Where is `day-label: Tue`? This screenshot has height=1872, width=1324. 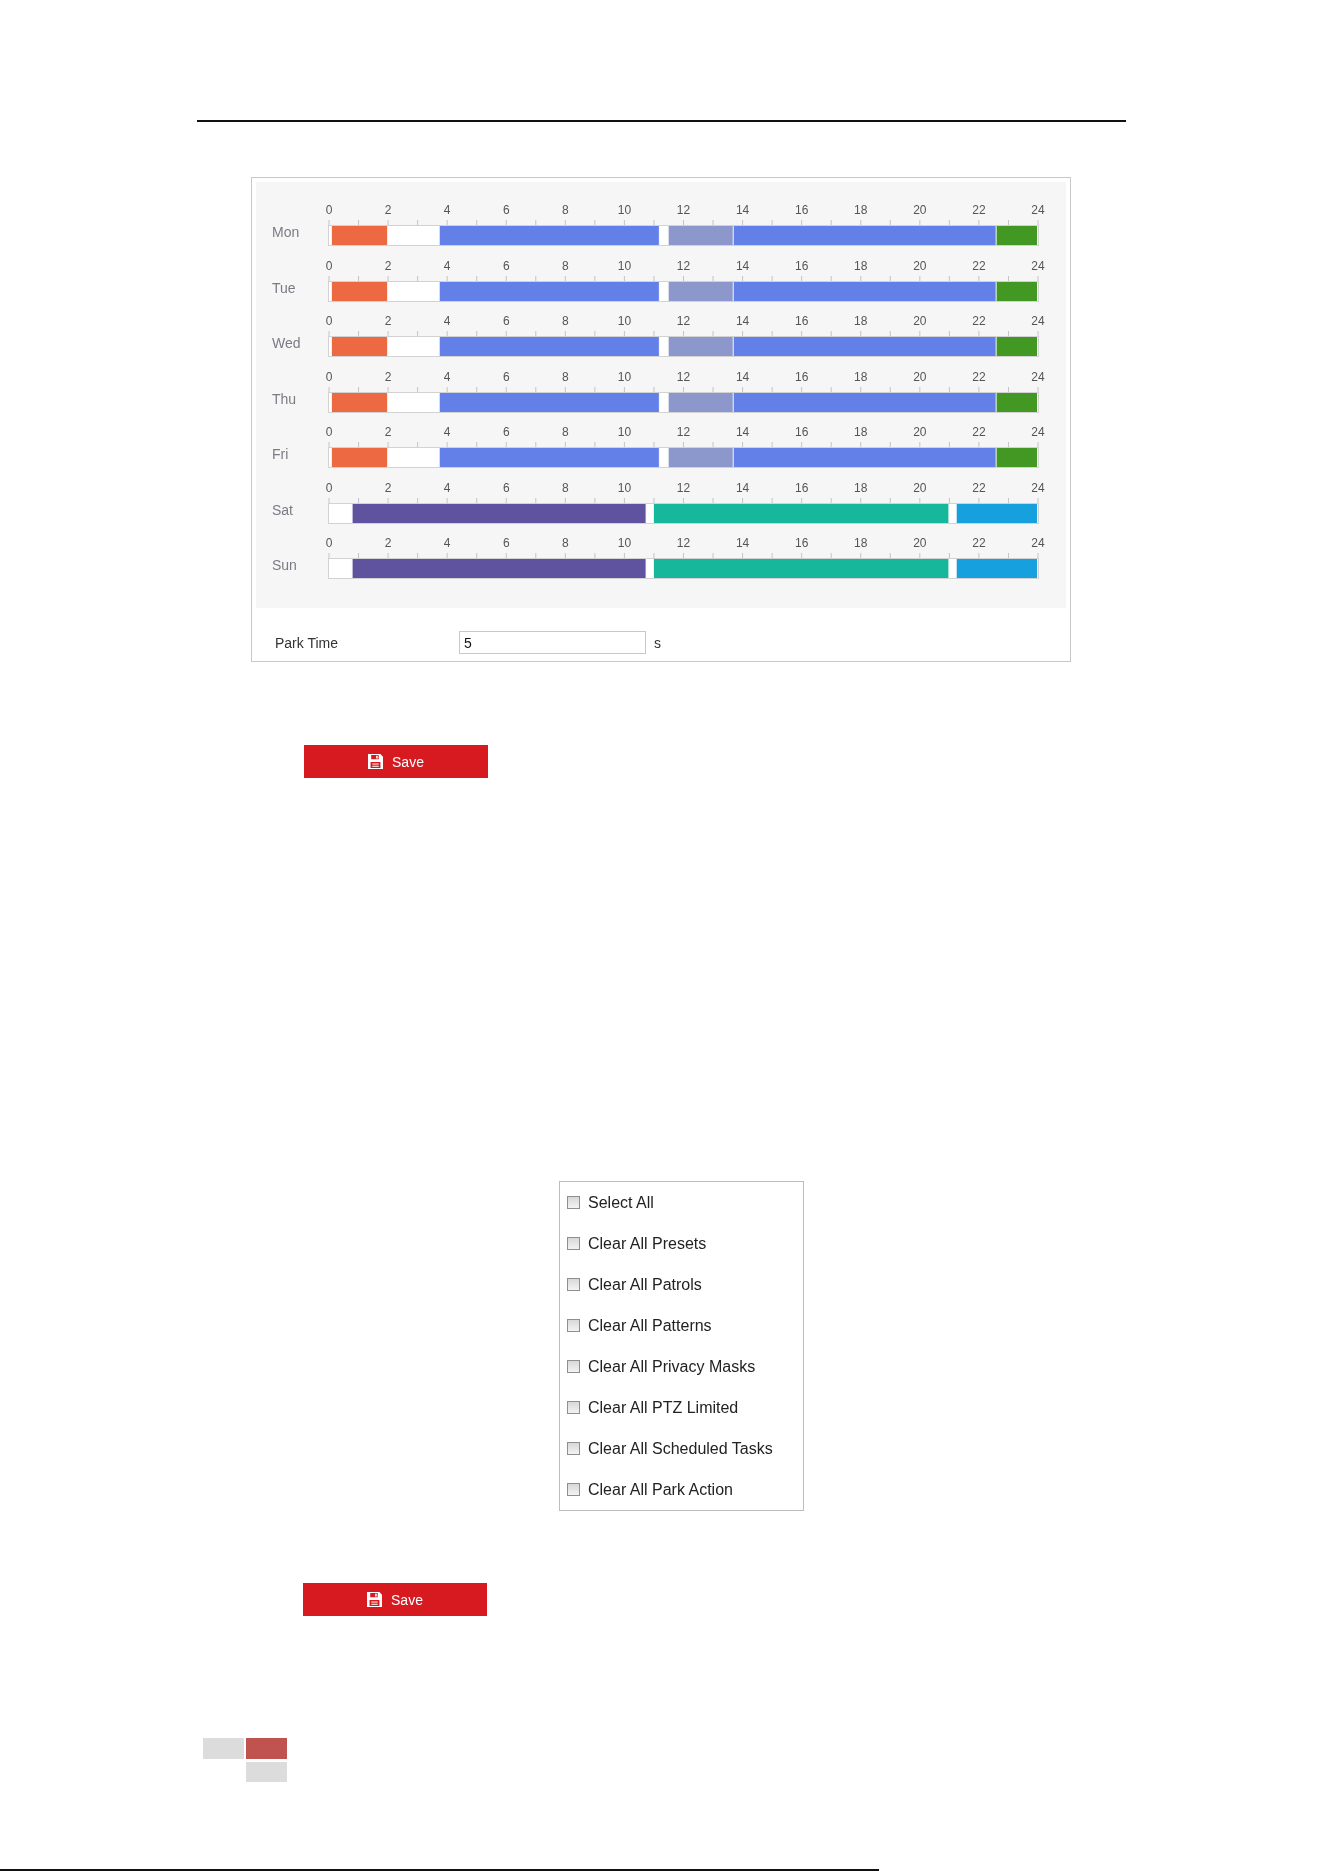
day-label: Tue is located at coordinates (284, 288).